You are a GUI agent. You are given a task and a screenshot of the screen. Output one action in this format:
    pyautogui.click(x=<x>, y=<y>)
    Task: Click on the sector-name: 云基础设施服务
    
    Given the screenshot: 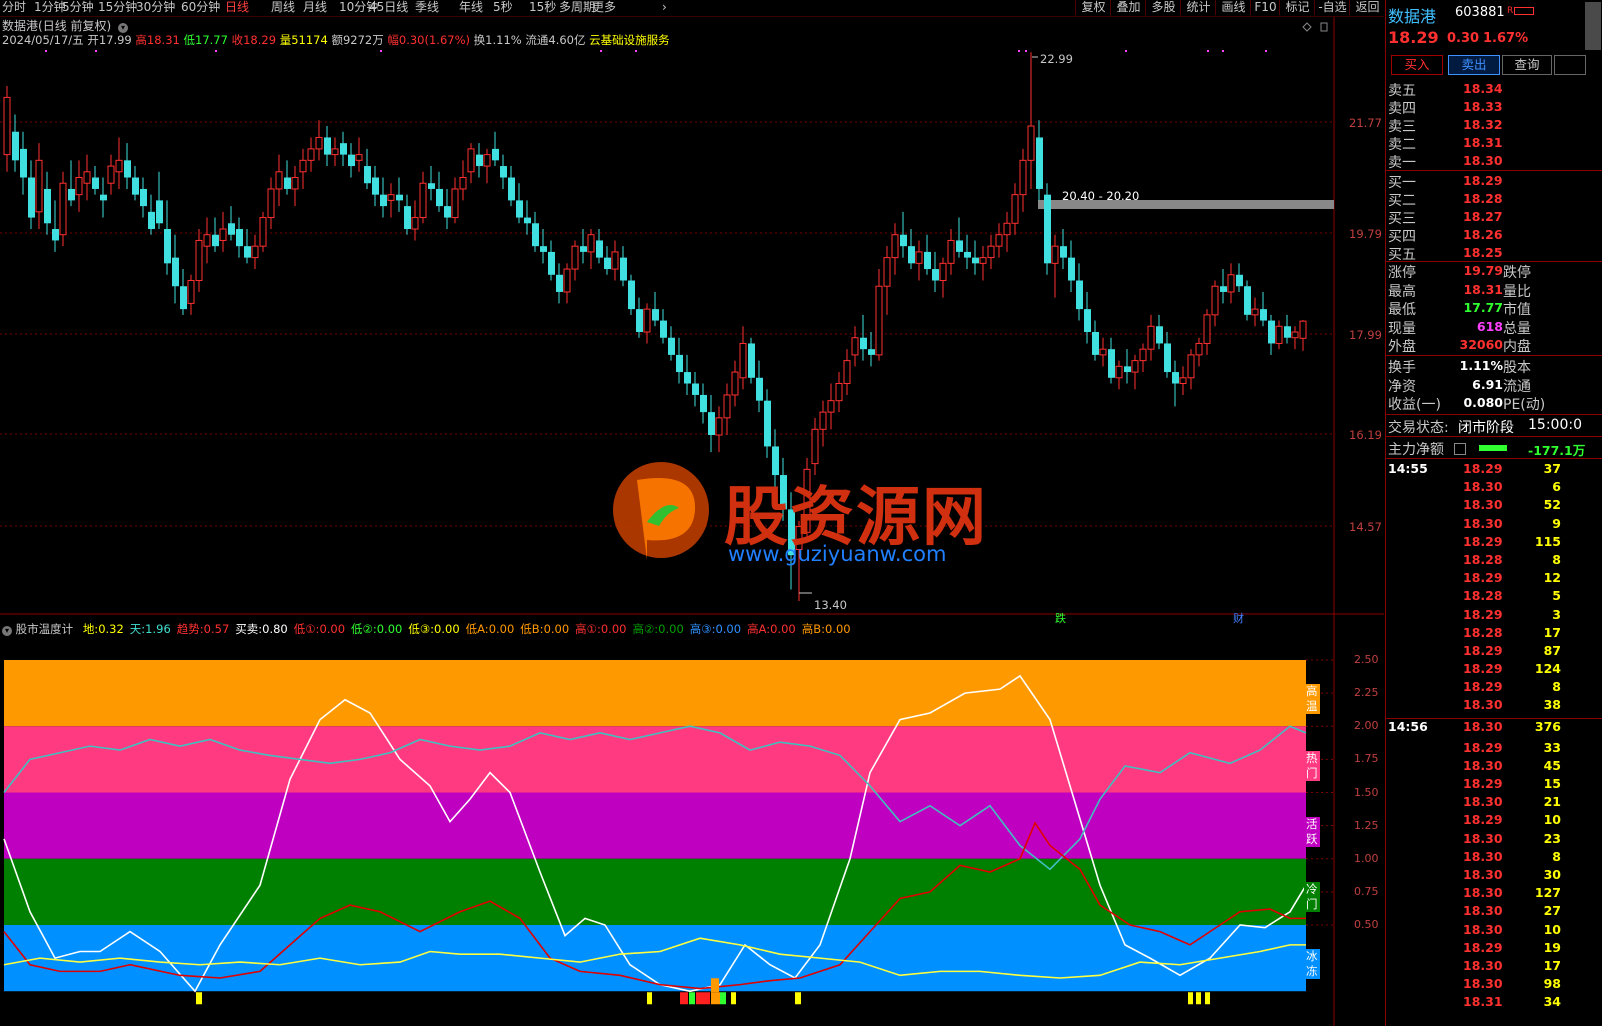 What is the action you would take?
    pyautogui.click(x=629, y=40)
    